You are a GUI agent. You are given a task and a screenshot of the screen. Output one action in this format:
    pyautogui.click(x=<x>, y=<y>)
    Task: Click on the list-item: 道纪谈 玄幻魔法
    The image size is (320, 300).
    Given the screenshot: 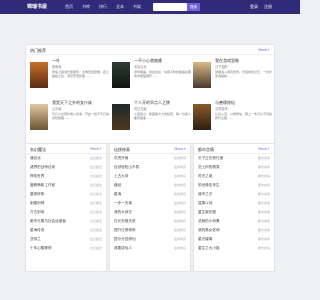 What is the action you would take?
    pyautogui.click(x=66, y=160)
    